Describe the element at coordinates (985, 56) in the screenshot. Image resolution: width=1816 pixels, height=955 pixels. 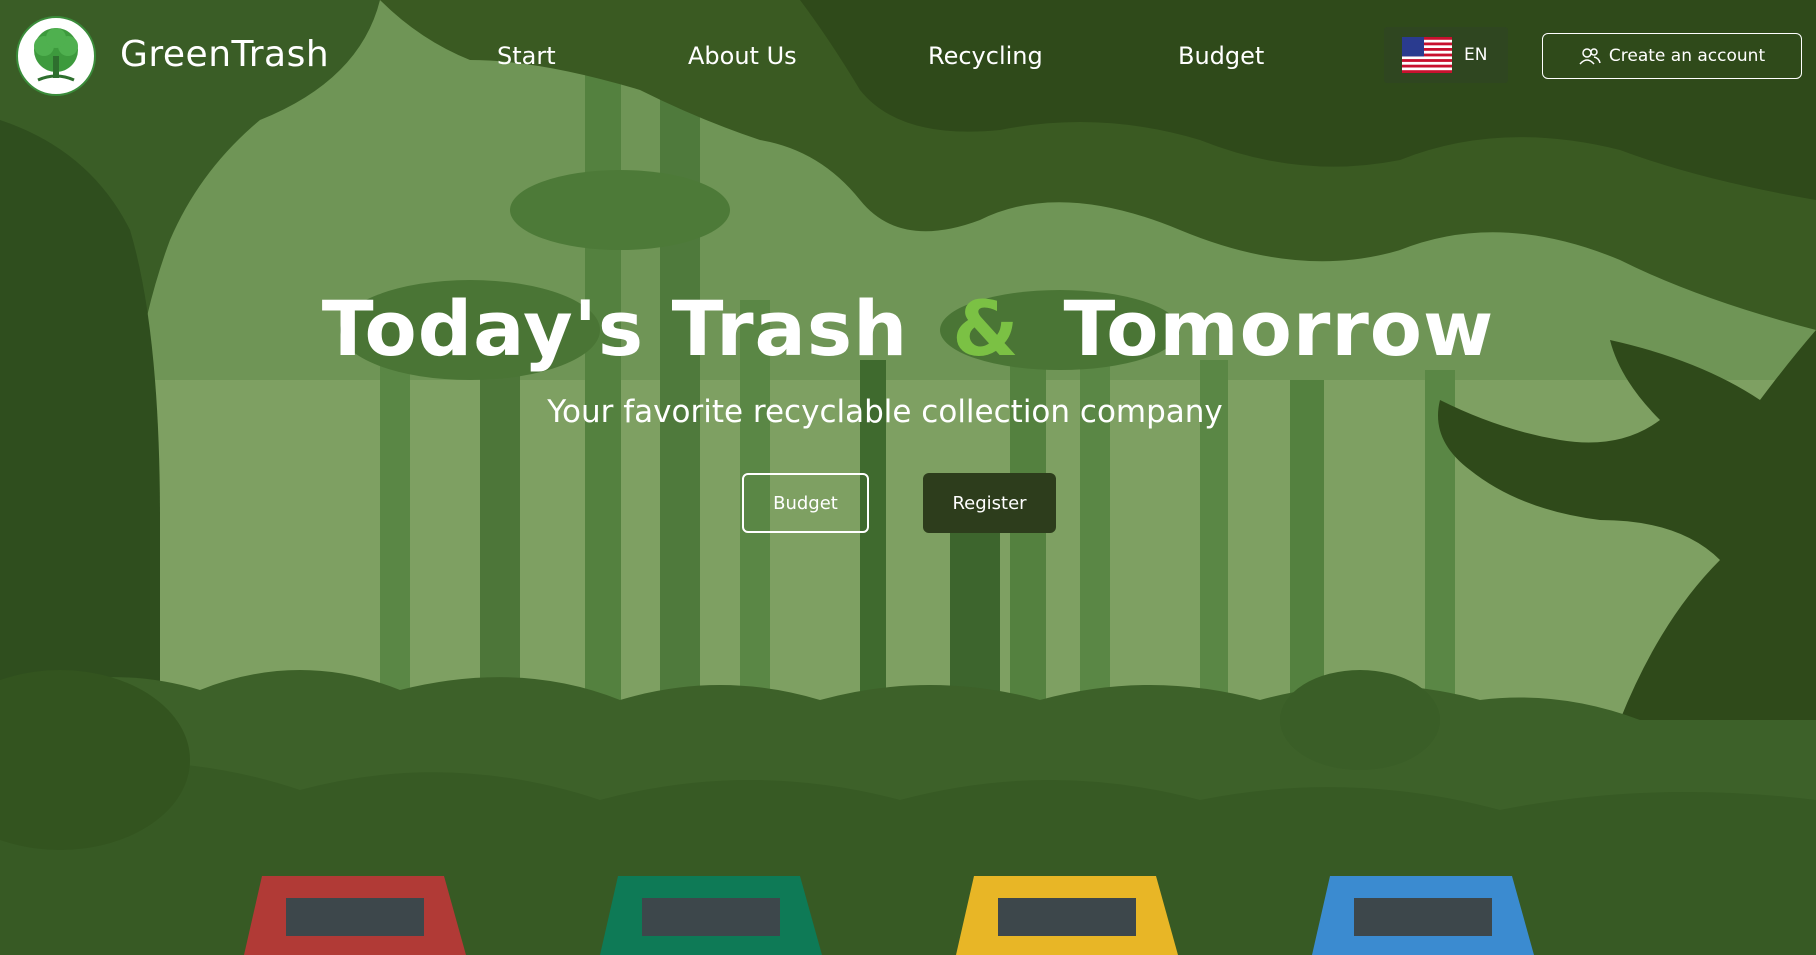
I see `nav-recycling: Recycling` at that location.